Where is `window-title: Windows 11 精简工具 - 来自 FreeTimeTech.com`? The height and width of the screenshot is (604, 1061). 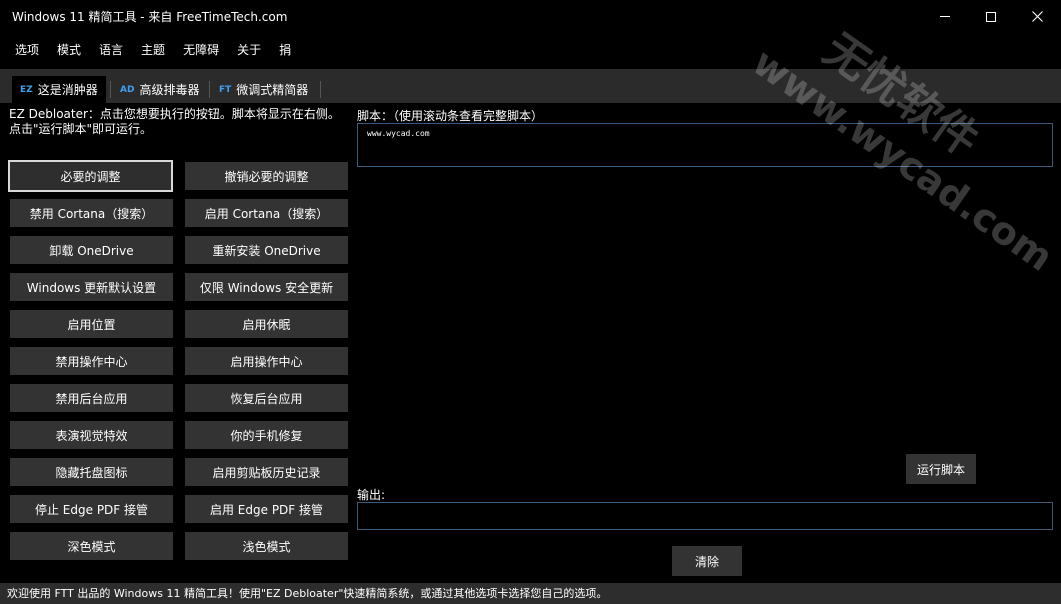 window-title: Windows 11 精简工具 - 来自 FreeTimeTech.com is located at coordinates (150, 17).